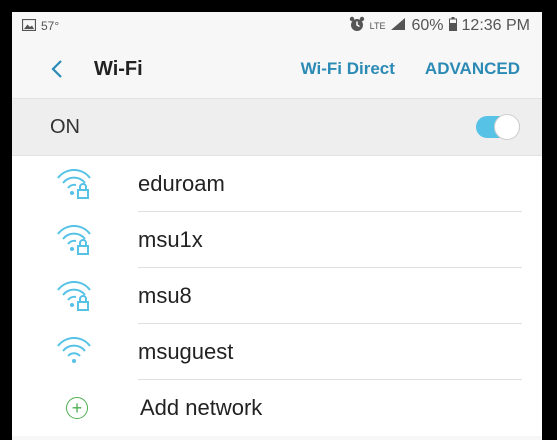 The width and height of the screenshot is (557, 440). I want to click on add-network-button: + Add network, so click(277, 408).